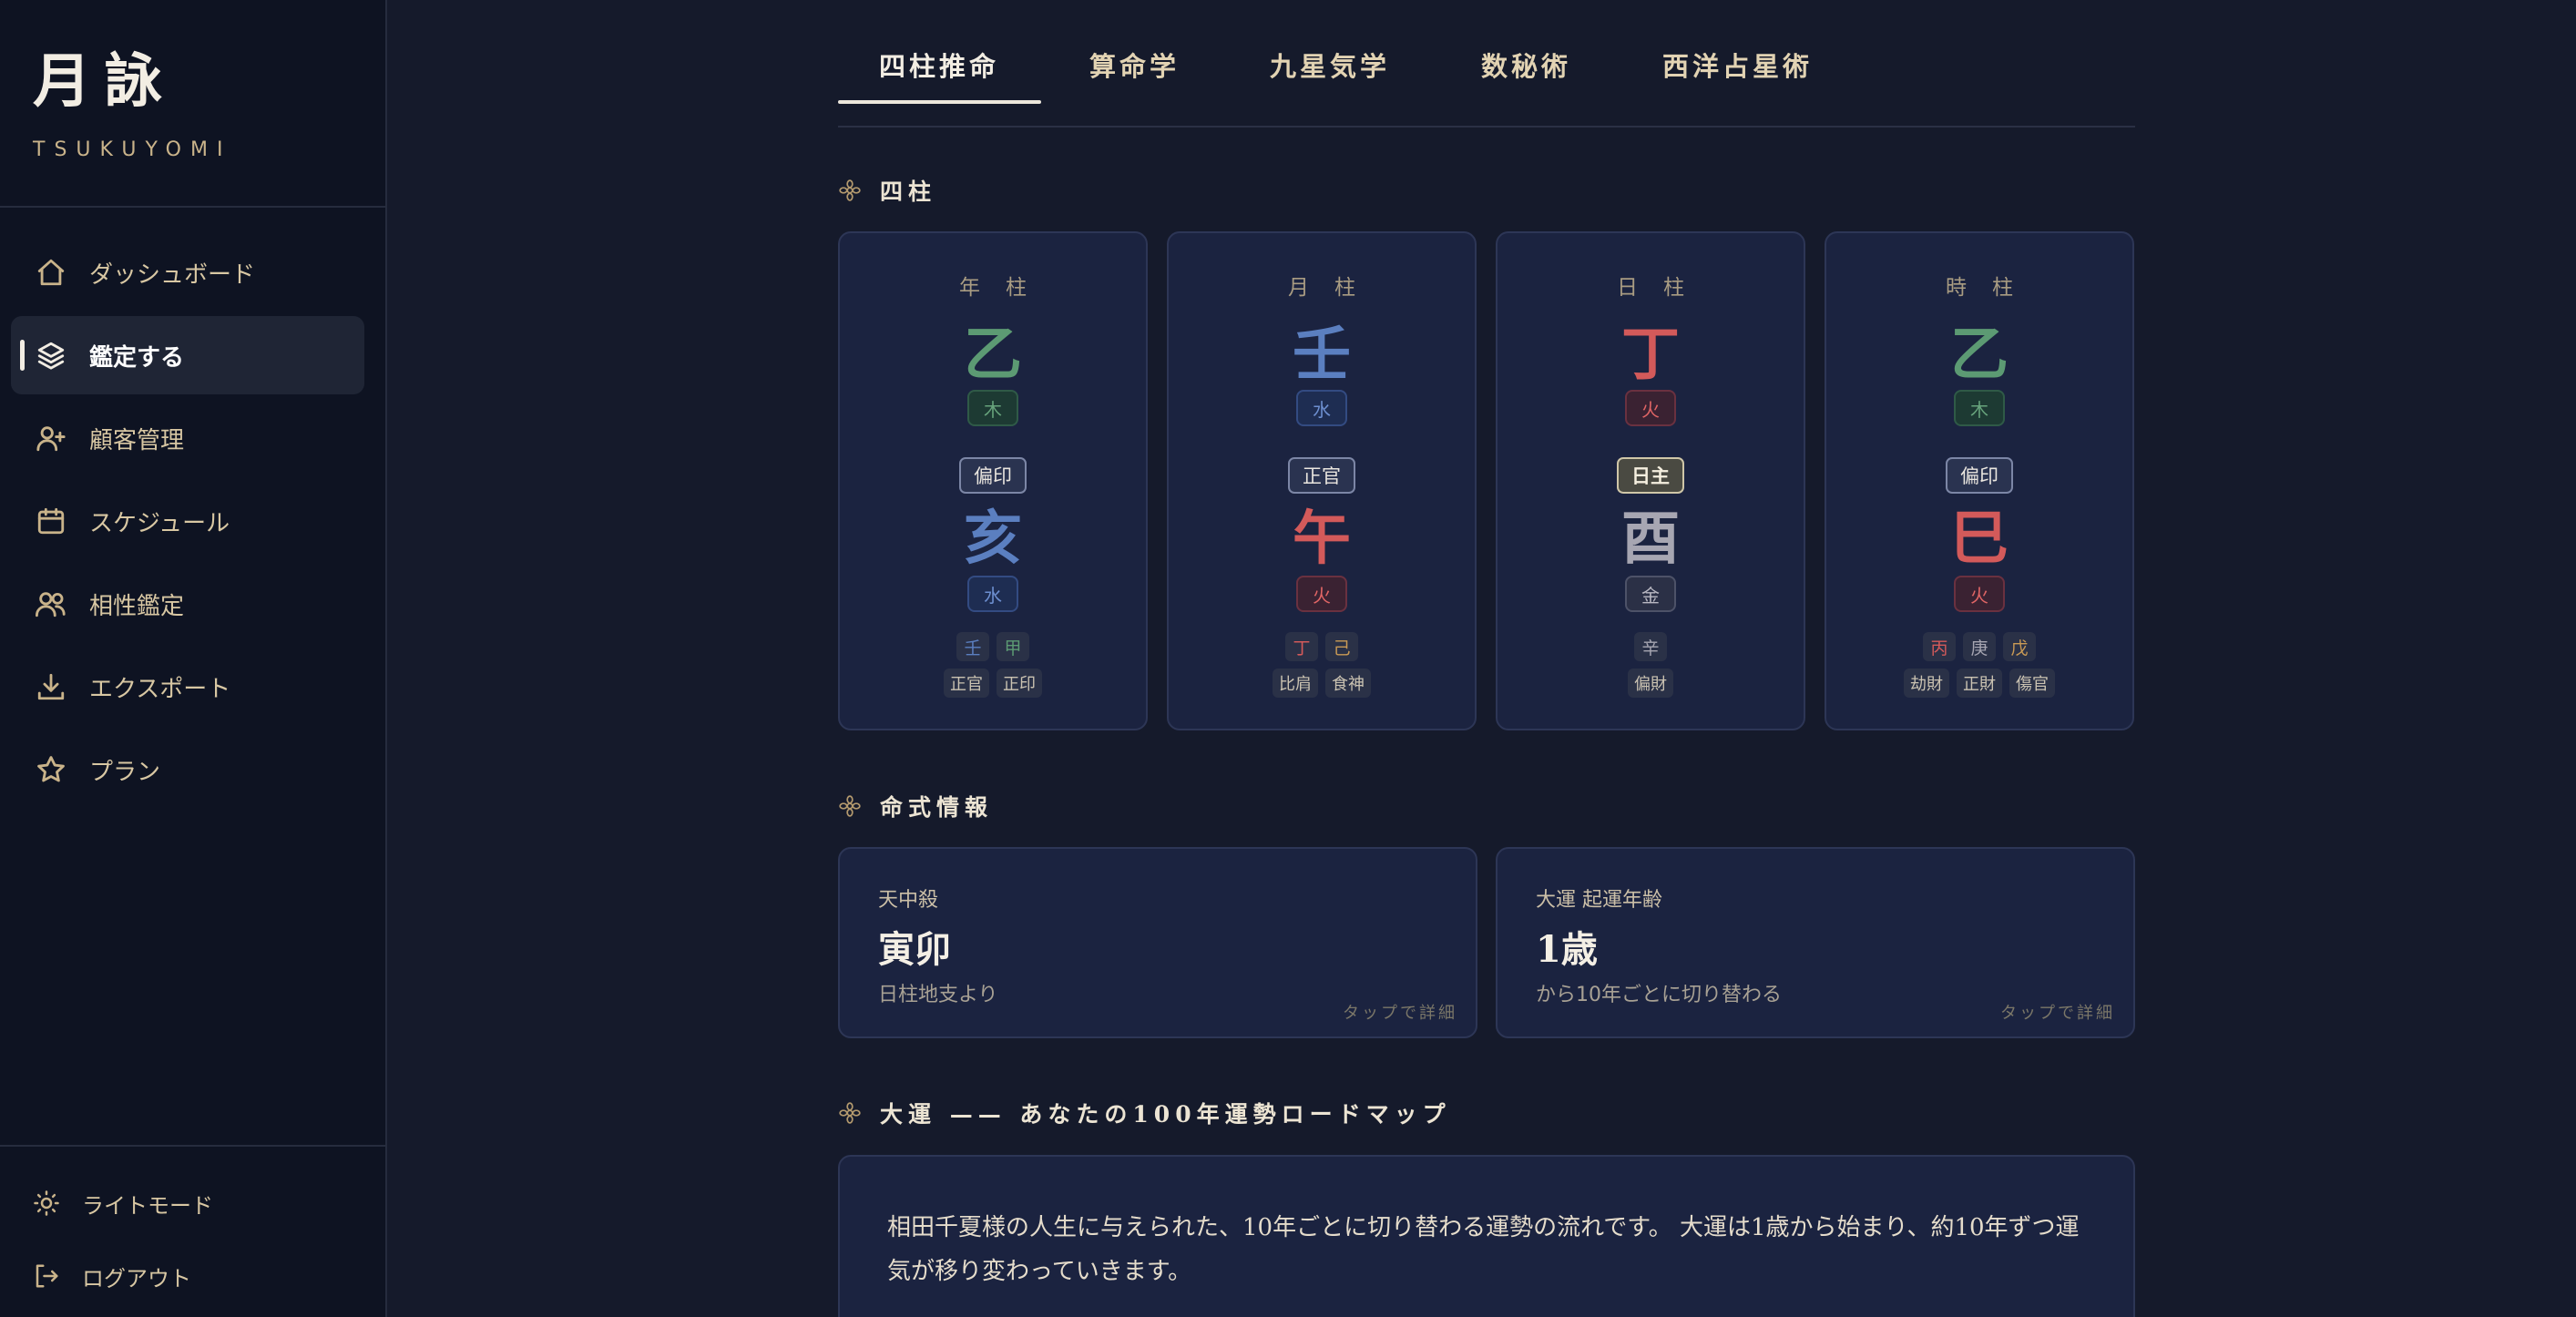 The image size is (2576, 1317). What do you see at coordinates (1650, 539) in the screenshot?
I see `earthly-branch: 酉` at bounding box center [1650, 539].